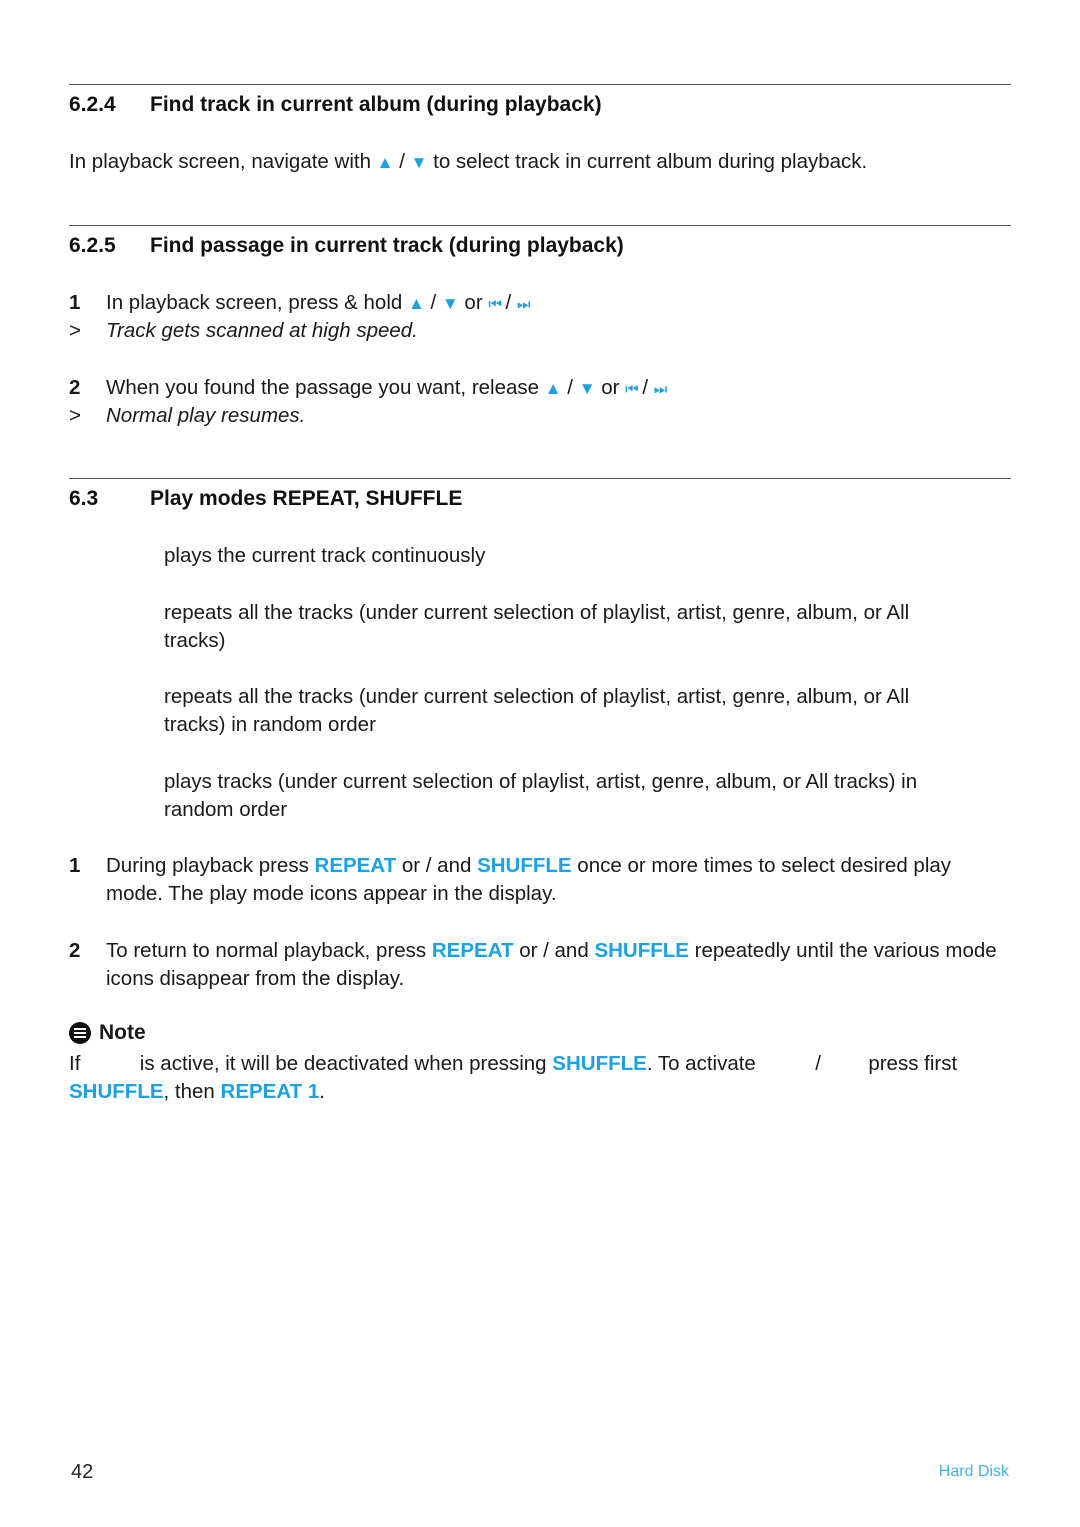  I want to click on repeat-1-button-label: REPEAT 1, so click(270, 1091).